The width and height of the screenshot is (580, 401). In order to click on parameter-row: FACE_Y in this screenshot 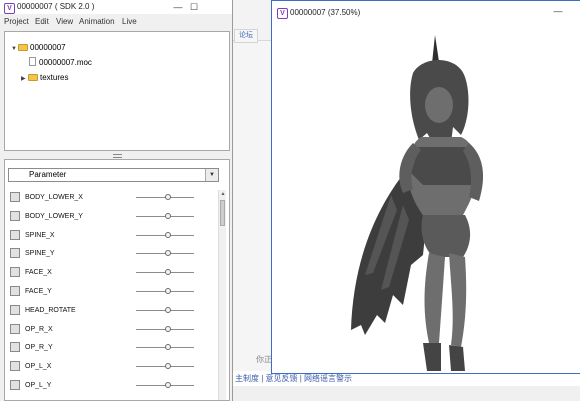, I will do `click(111, 292)`.